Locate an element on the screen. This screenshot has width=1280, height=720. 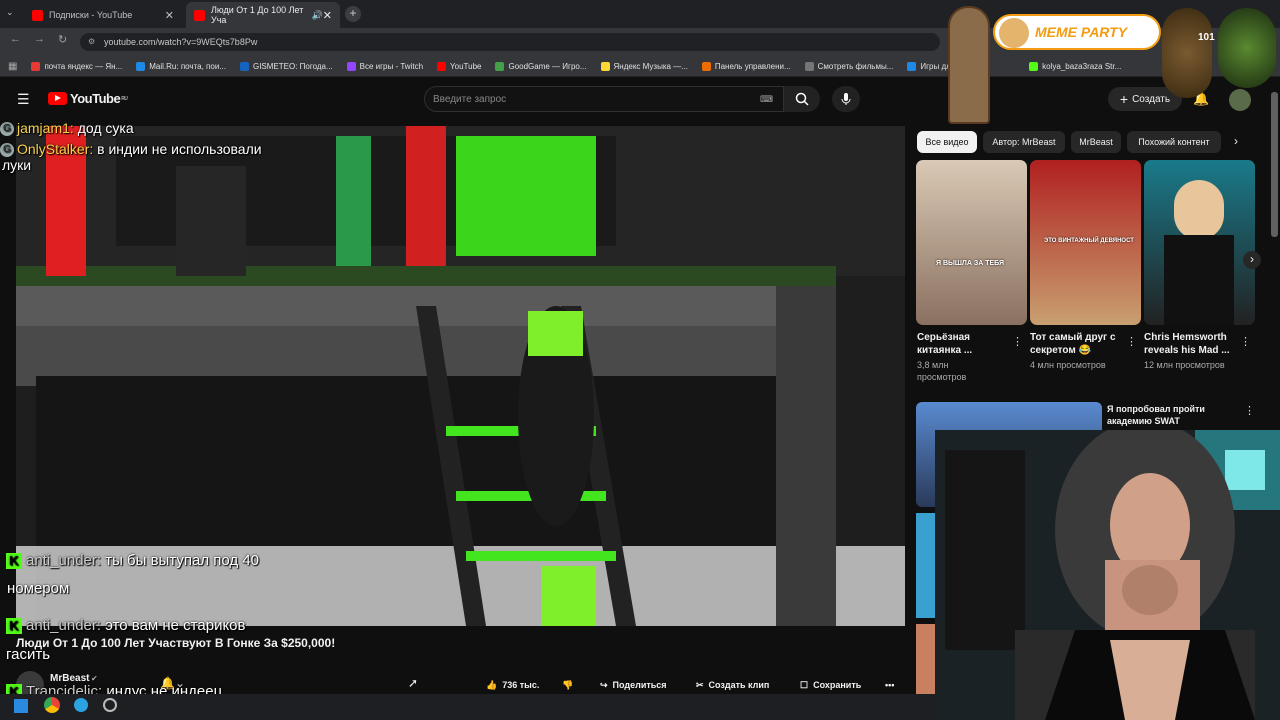
site-info-icon: ⚙ is located at coordinates (91, 41).